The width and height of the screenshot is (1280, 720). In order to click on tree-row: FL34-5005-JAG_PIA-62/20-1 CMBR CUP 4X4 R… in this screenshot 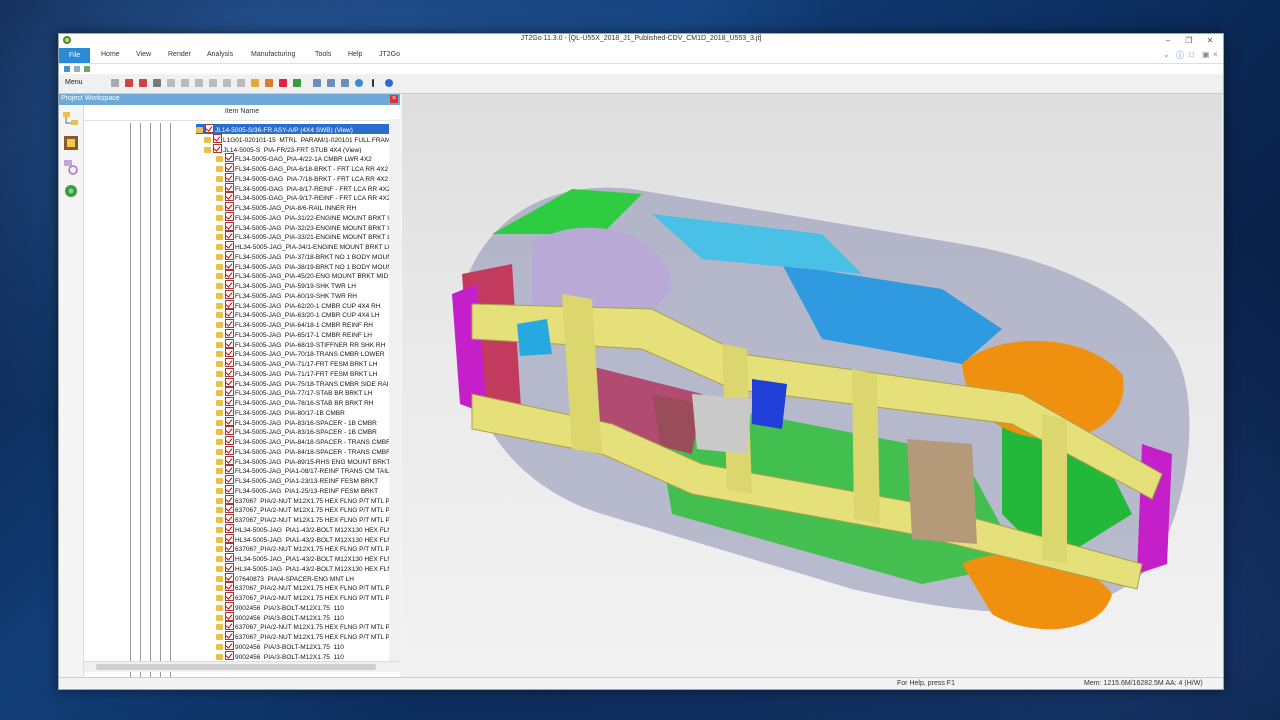, I will do `click(308, 304)`.